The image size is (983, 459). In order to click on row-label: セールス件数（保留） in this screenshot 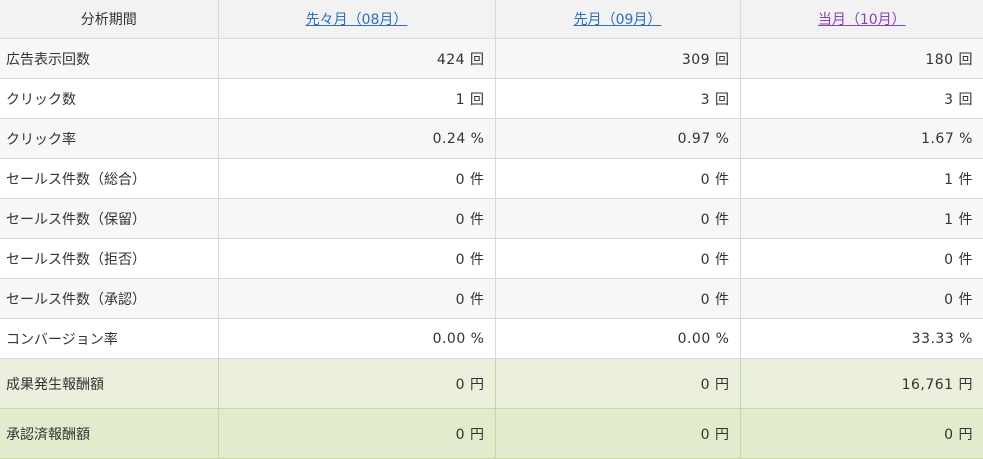, I will do `click(109, 218)`.